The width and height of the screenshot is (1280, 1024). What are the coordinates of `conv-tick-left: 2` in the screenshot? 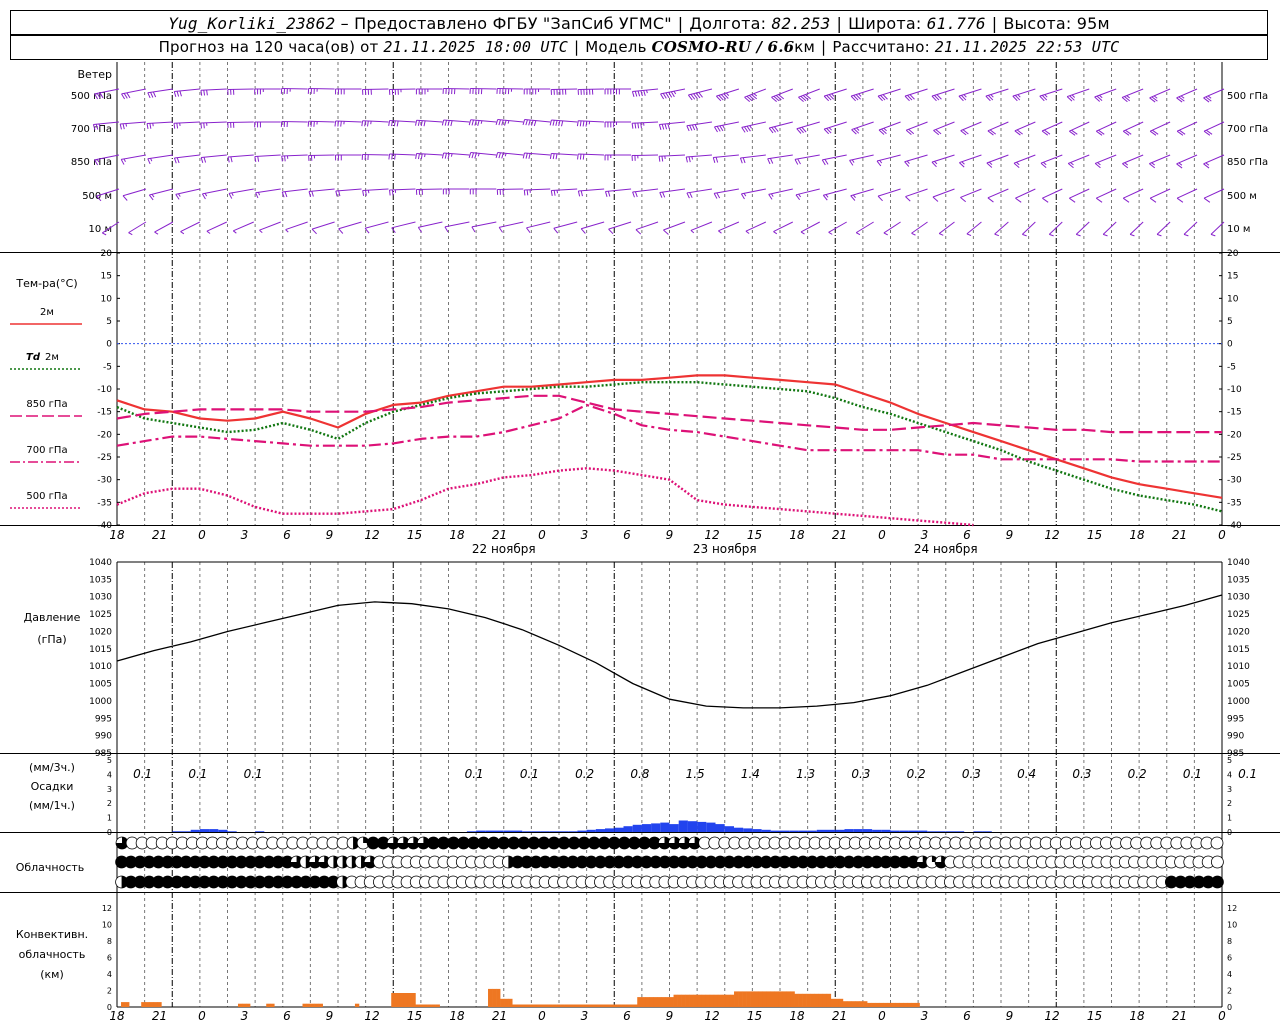 It's located at (109, 991).